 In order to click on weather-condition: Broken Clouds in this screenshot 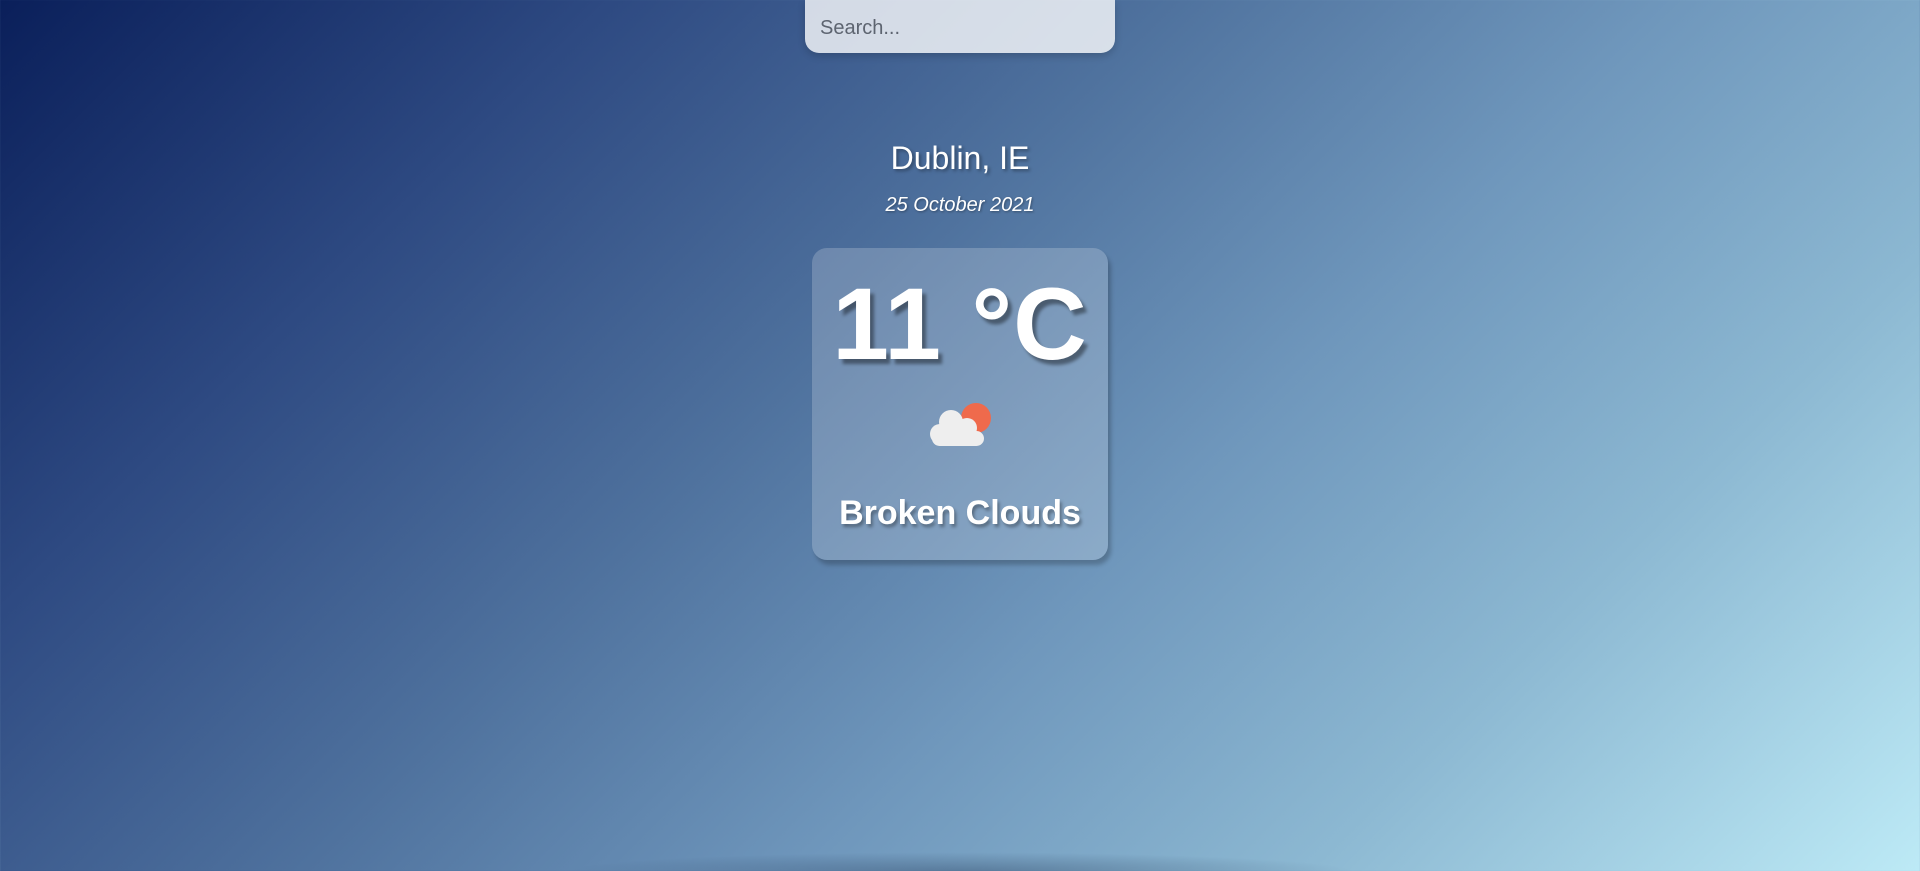, I will do `click(960, 513)`.